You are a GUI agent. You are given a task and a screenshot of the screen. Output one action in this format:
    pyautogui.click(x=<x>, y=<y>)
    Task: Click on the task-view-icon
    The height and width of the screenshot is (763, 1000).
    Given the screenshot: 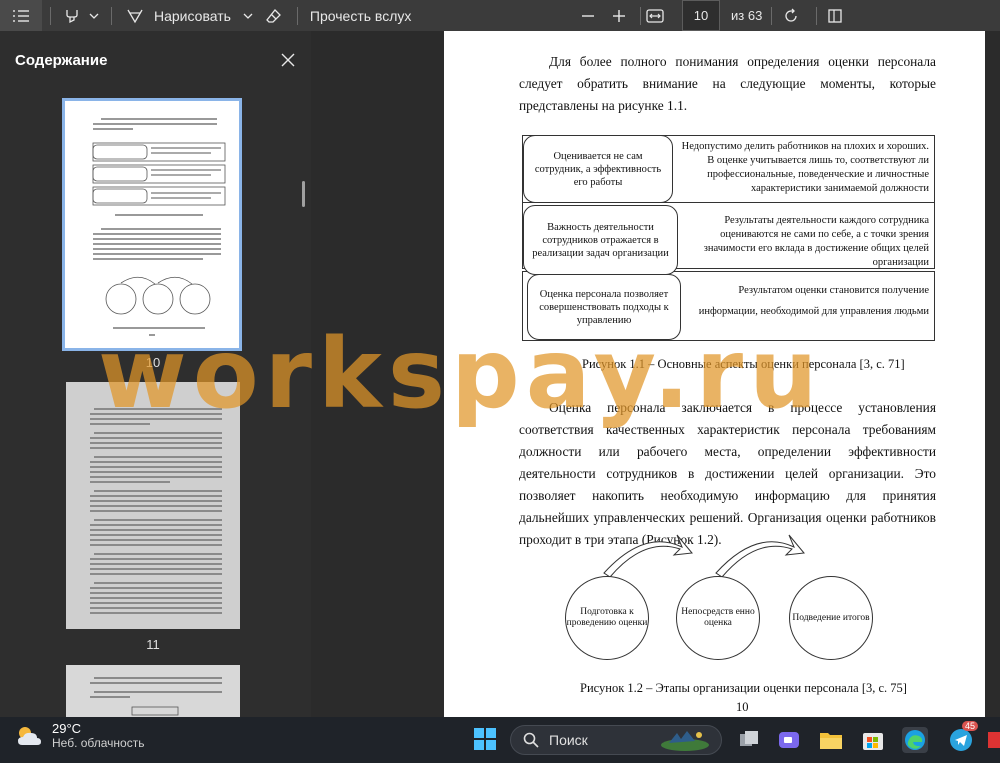 What is the action you would take?
    pyautogui.click(x=749, y=740)
    